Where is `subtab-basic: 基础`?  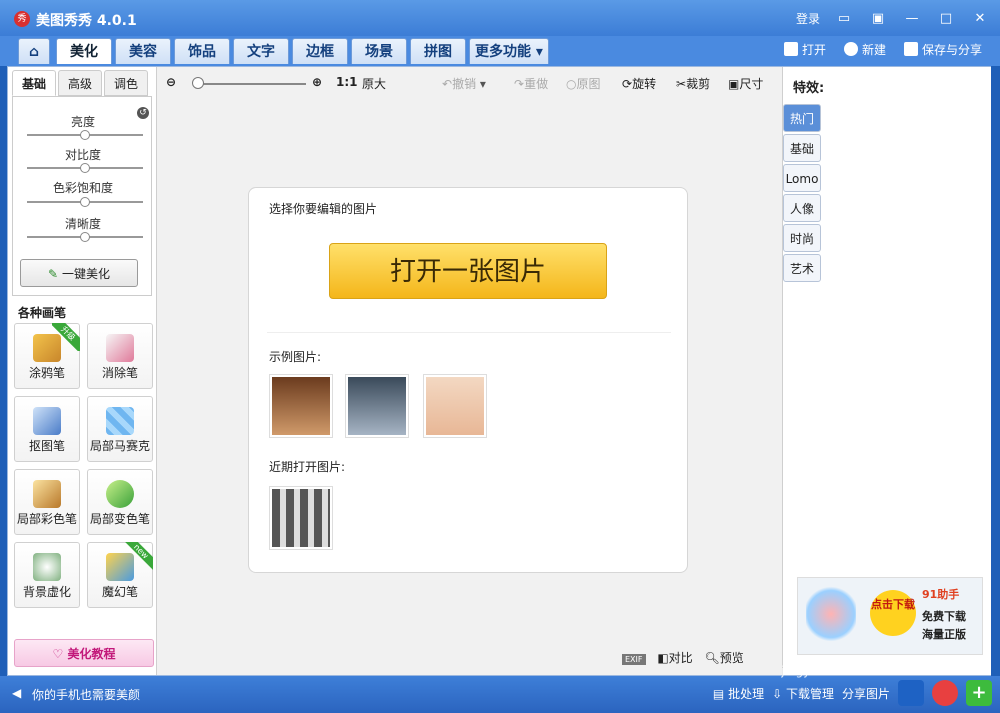 subtab-basic: 基础 is located at coordinates (34, 83).